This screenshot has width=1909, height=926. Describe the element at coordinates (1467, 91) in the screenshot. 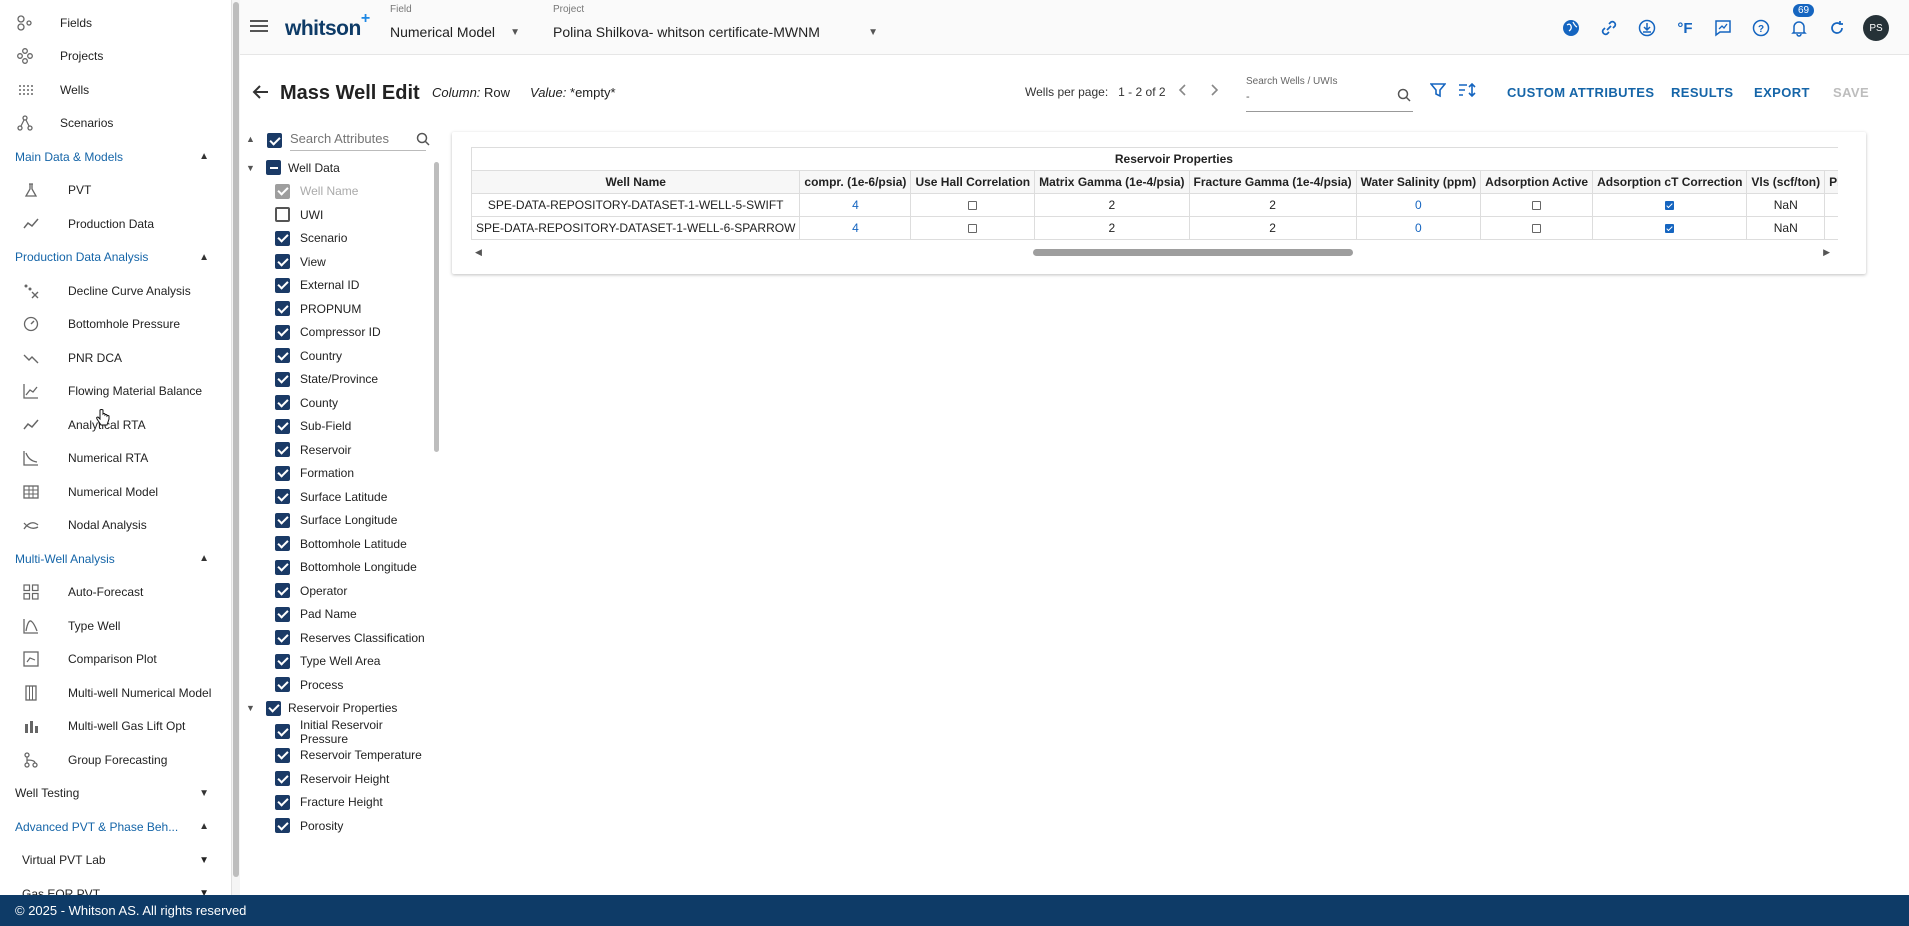

I see `sort-icon` at that location.